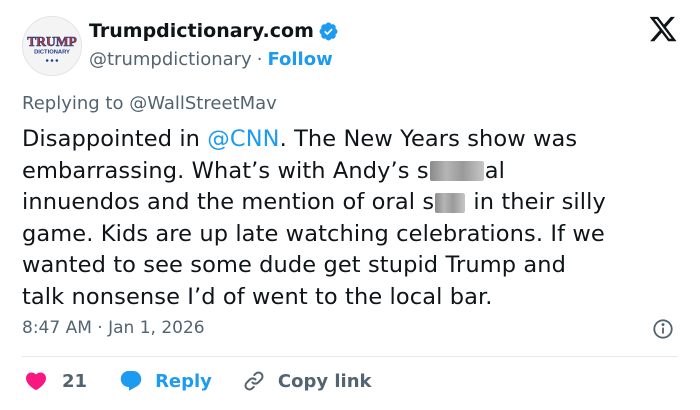 Image resolution: width=700 pixels, height=410 pixels. I want to click on replying-to: Replying to @WallStreetMav, so click(149, 103).